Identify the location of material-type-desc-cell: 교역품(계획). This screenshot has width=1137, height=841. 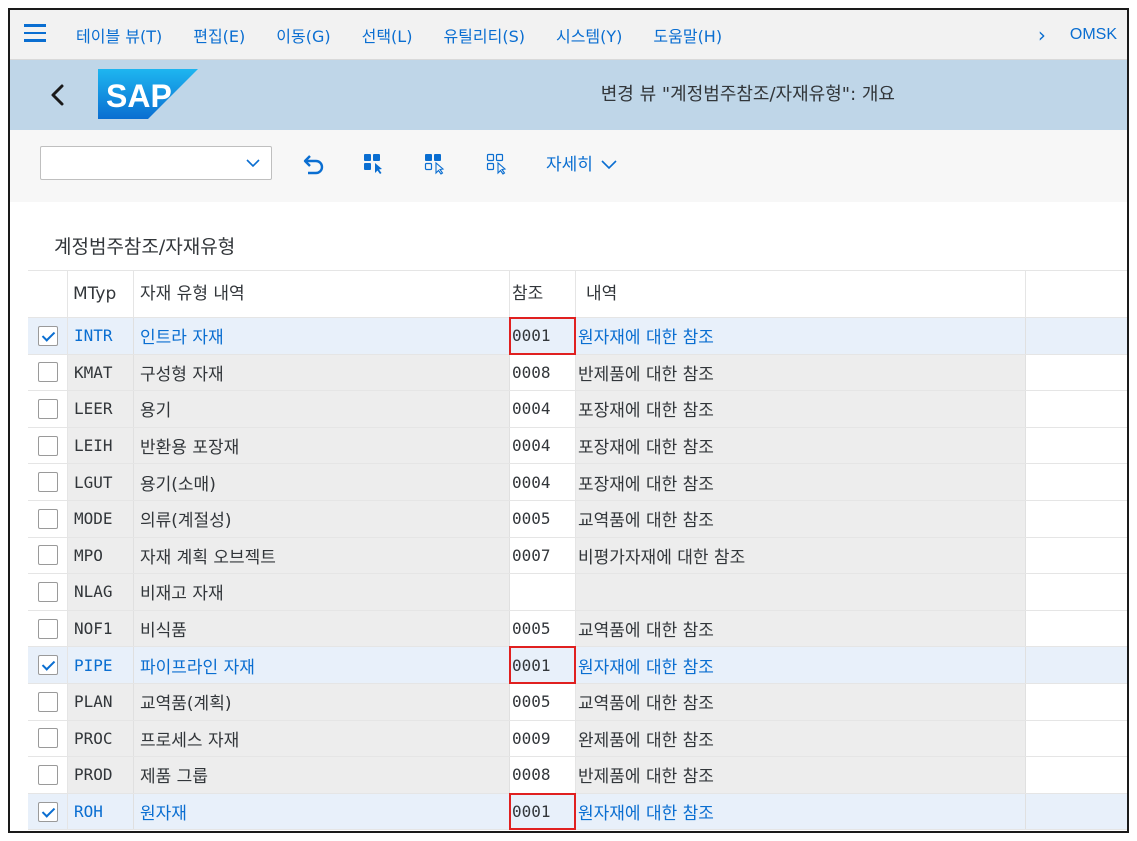
(322, 701).